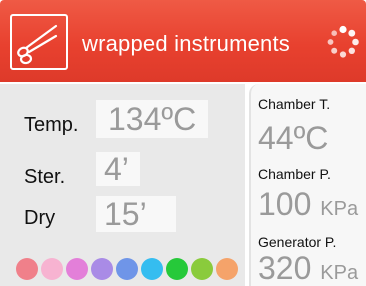 This screenshot has height=286, width=366. I want to click on drying-time-label: Dry, so click(40, 218).